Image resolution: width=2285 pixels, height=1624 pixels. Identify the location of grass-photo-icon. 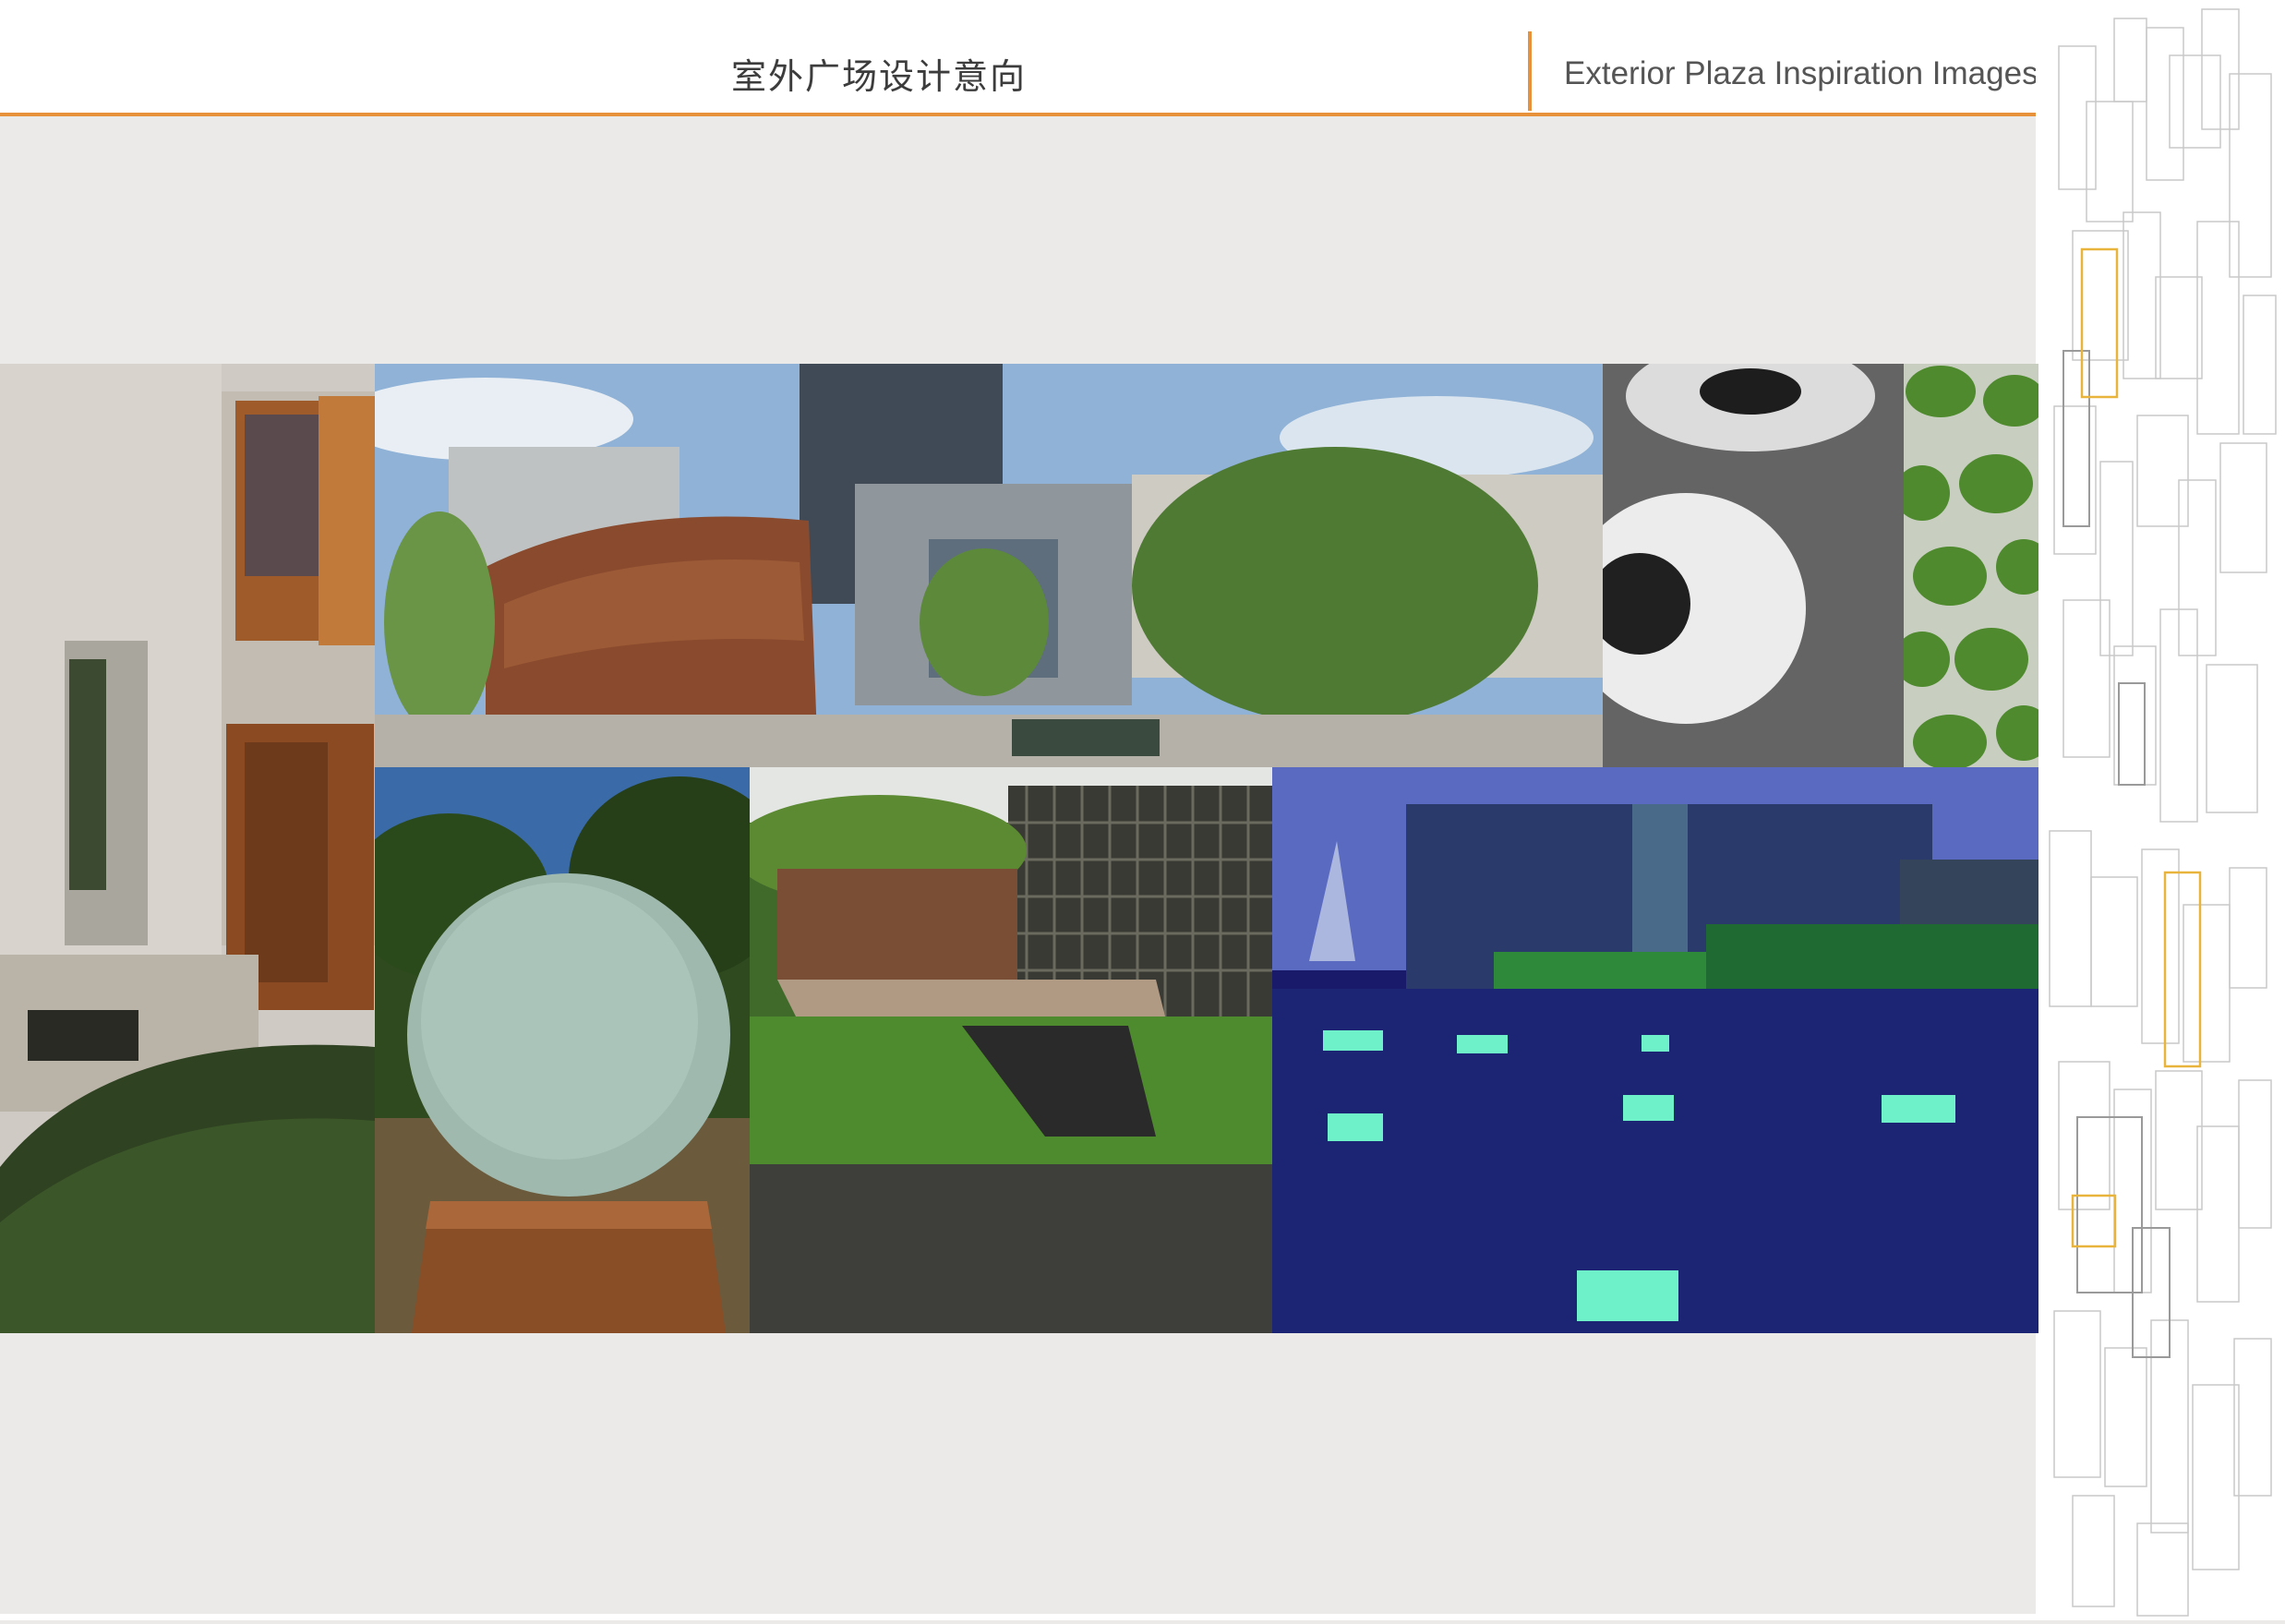
(1971, 565).